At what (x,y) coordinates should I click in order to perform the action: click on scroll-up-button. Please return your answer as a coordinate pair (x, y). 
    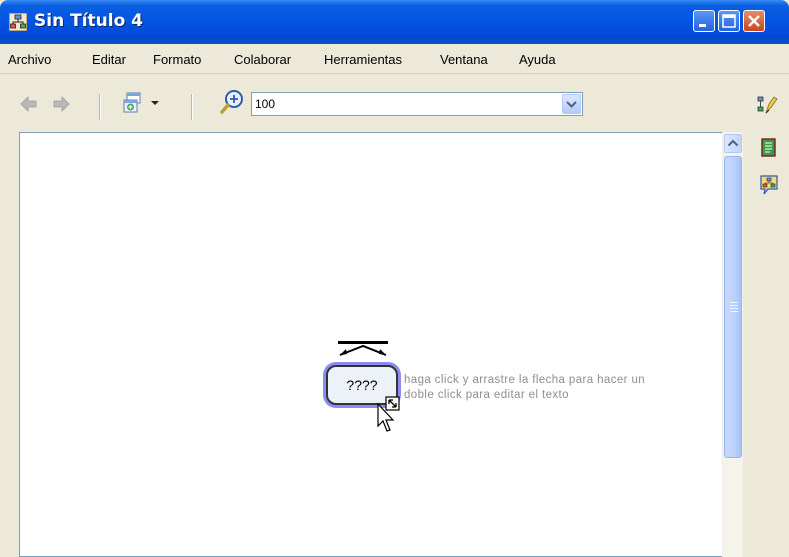
    Looking at the image, I should click on (733, 143).